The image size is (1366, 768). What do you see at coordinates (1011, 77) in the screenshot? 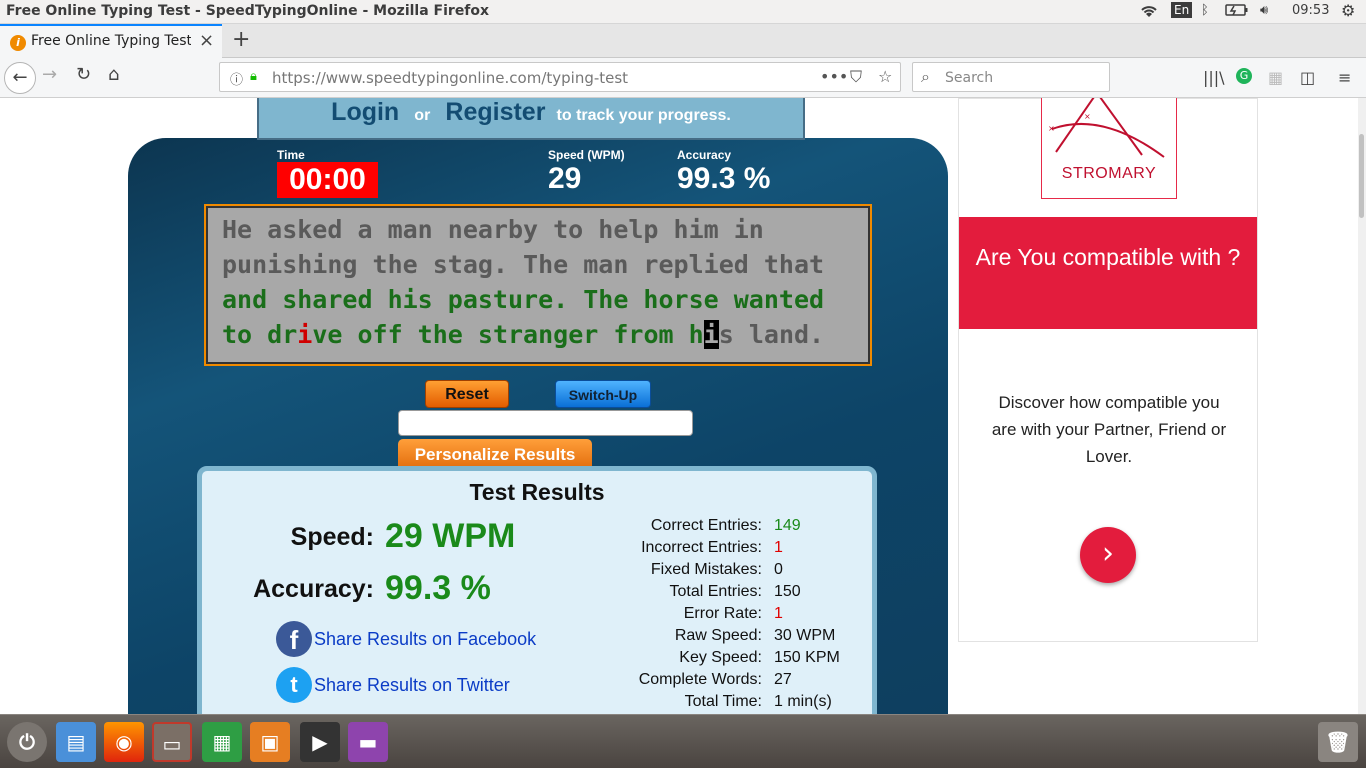
I see `search-bar: ⌕ Search` at bounding box center [1011, 77].